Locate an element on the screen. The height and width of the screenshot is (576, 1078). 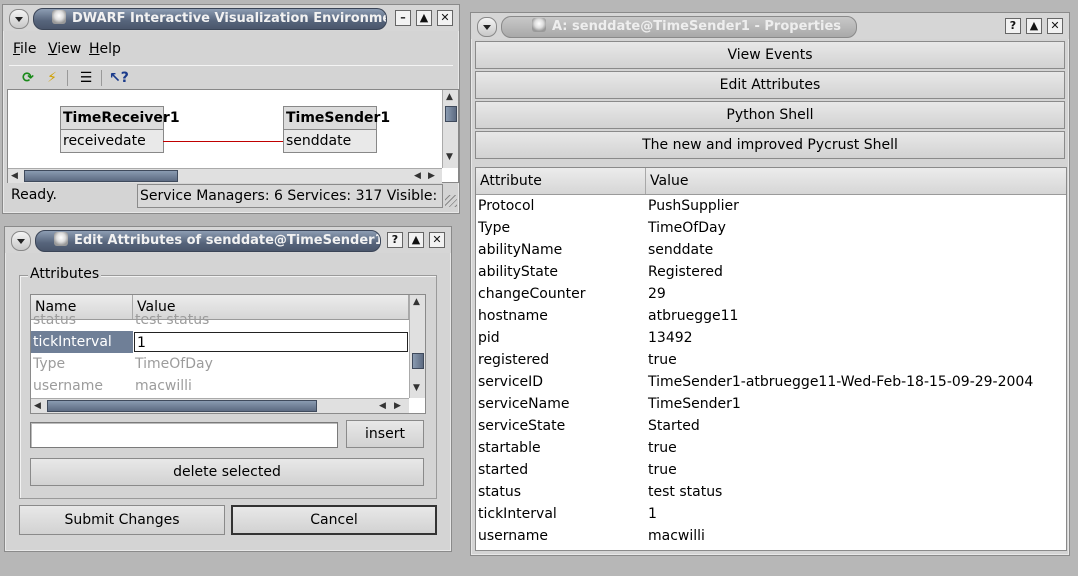
minimize-button: – is located at coordinates (403, 18).